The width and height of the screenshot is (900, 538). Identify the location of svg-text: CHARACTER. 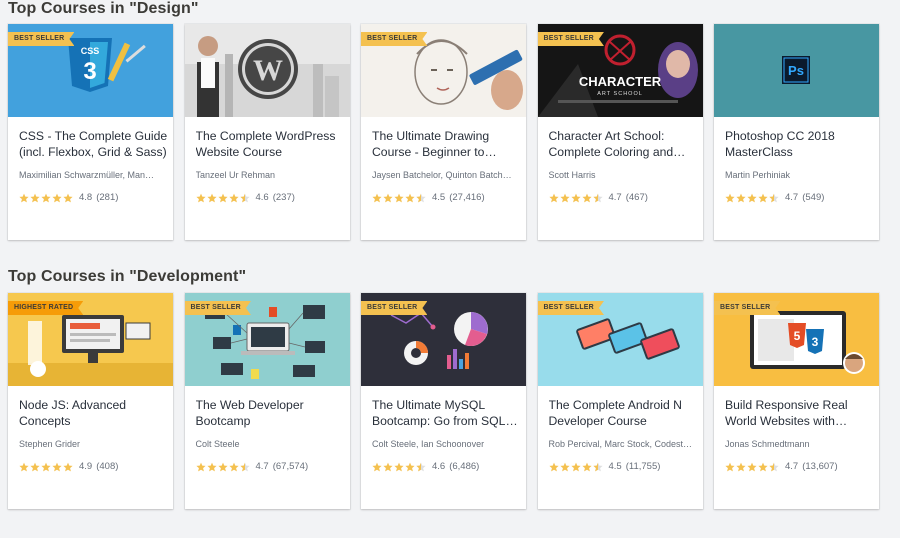
(619, 81).